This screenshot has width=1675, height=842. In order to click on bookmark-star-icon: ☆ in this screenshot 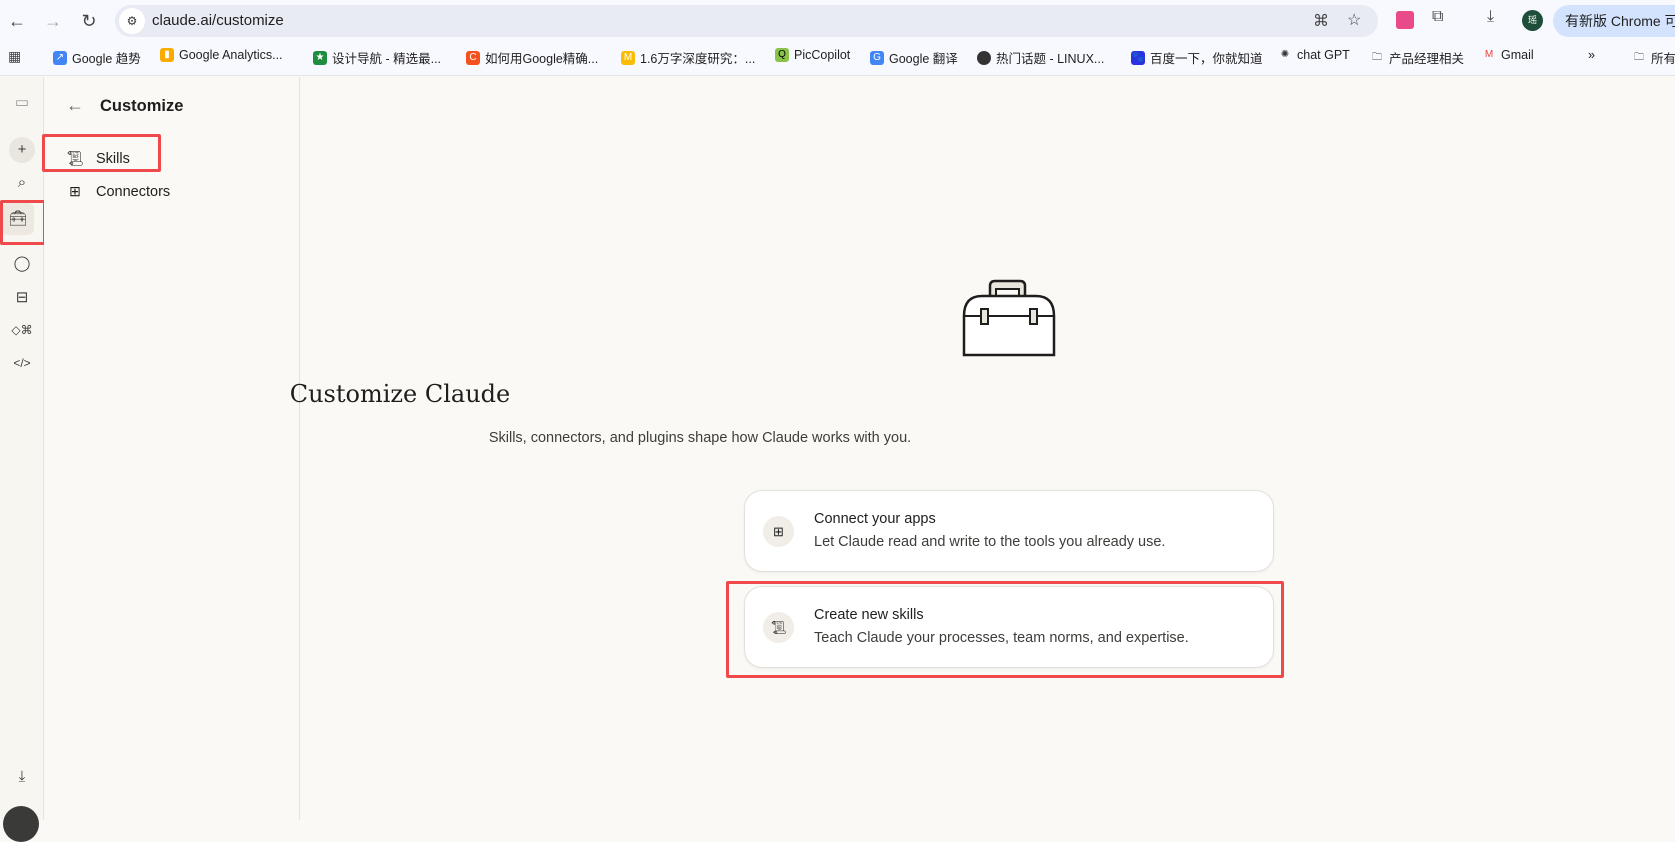, I will do `click(1354, 20)`.